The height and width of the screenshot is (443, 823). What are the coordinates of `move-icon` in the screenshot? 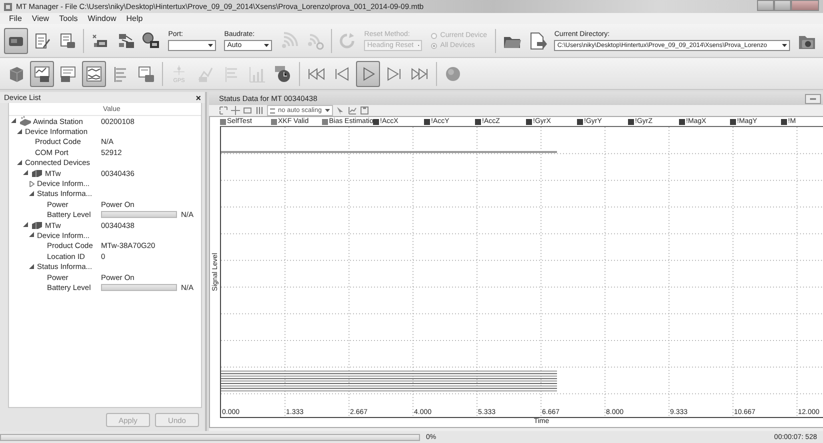 It's located at (235, 110).